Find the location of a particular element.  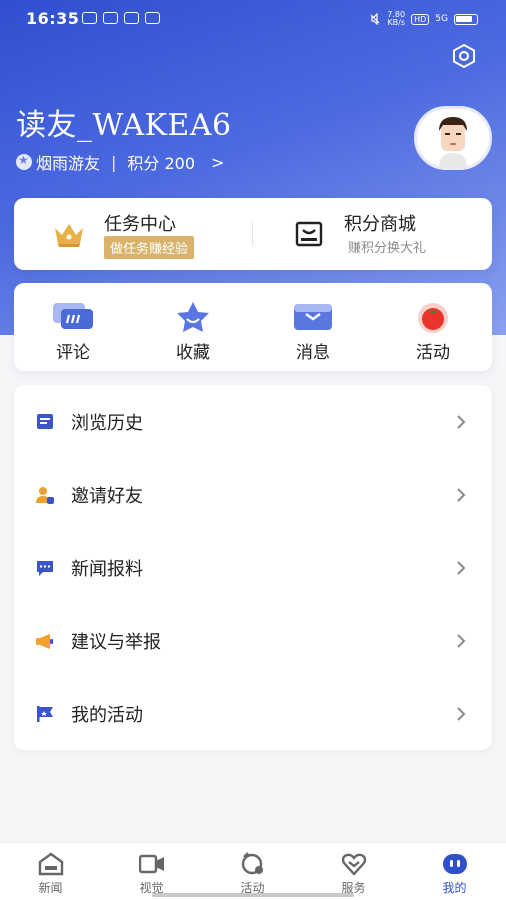

quick-action-favorite: 收藏 is located at coordinates (193, 327).